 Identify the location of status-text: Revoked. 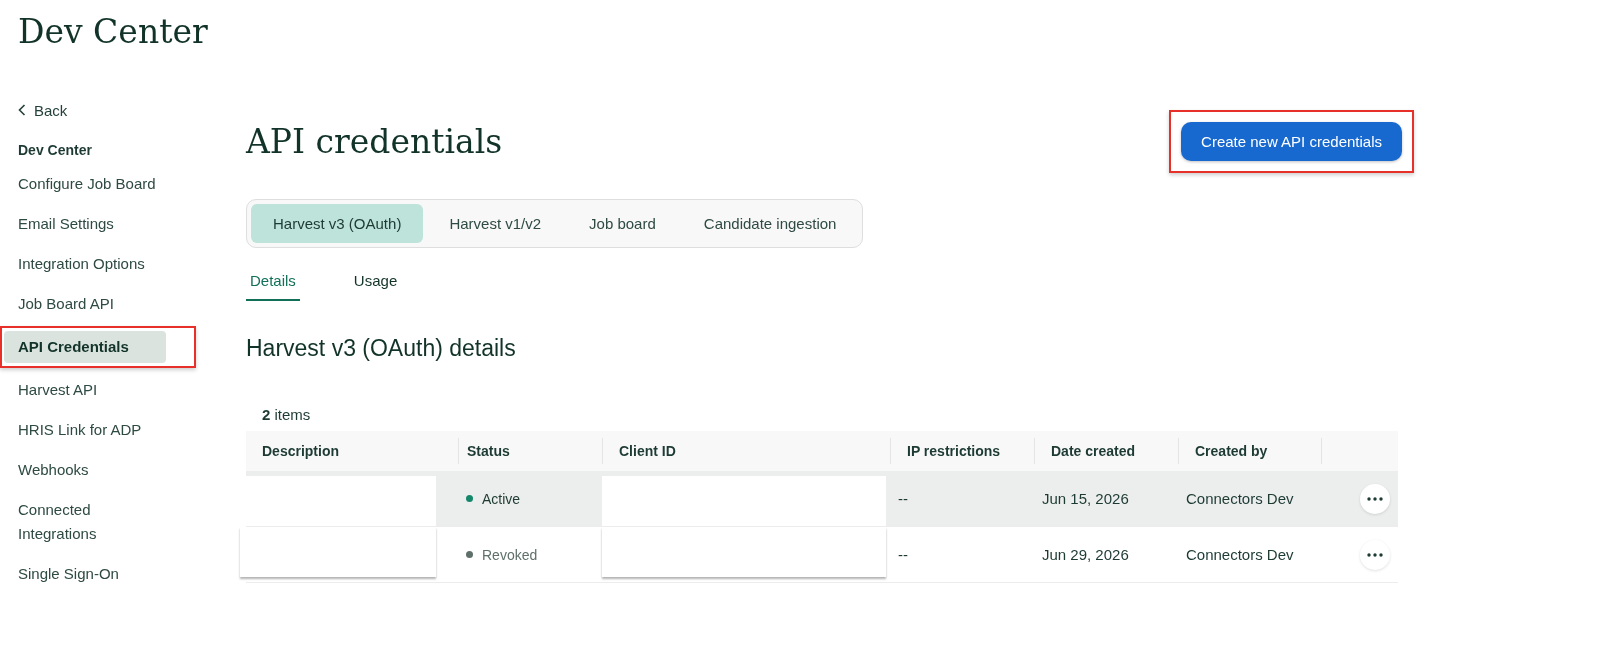
(510, 554).